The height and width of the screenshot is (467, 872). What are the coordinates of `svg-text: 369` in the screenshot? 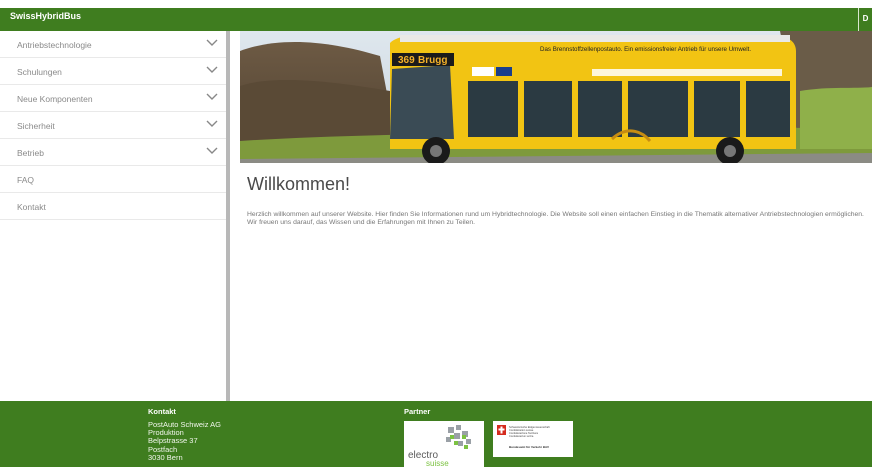 It's located at (406, 60).